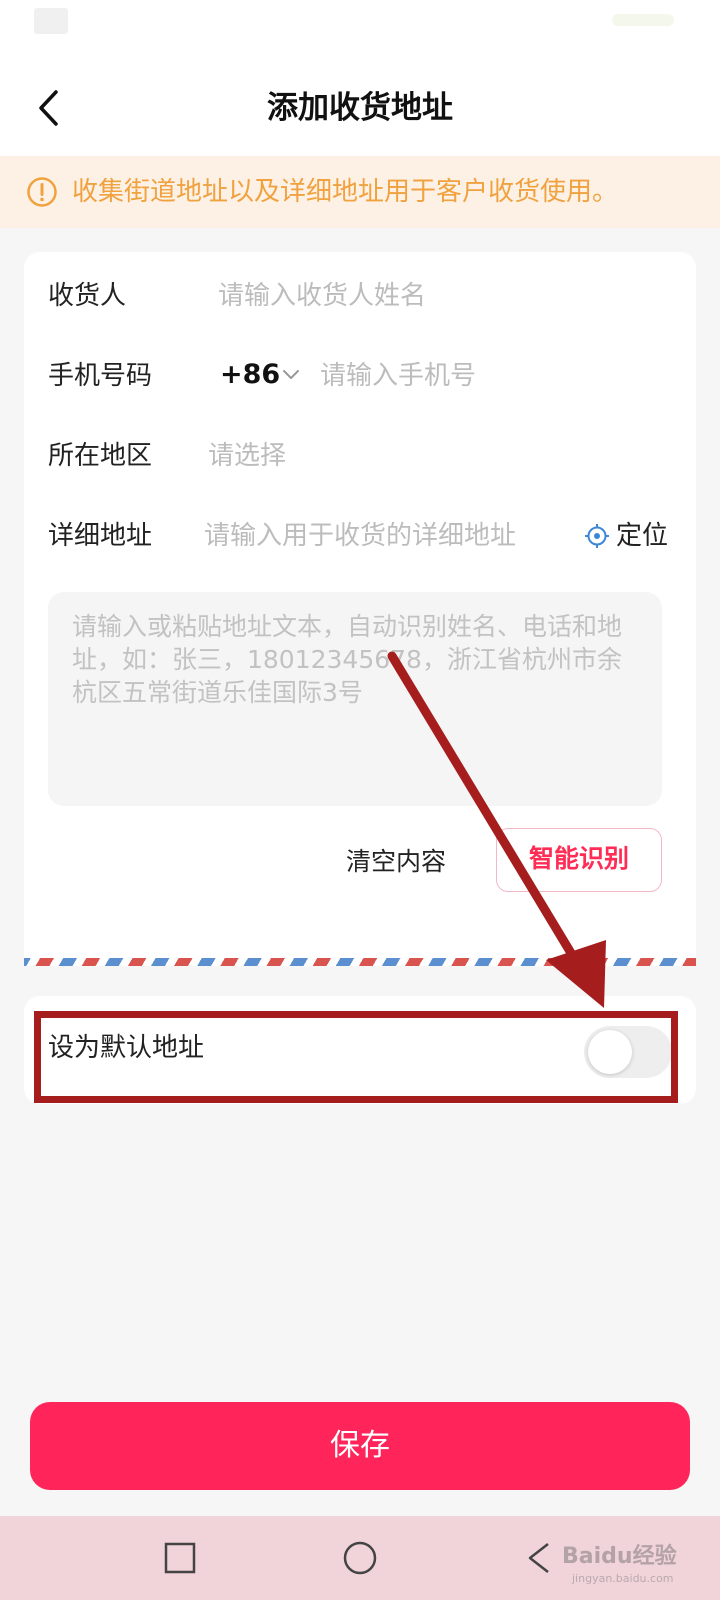 The width and height of the screenshot is (720, 1600). I want to click on watermark-url: jingyan.baidu.com, so click(623, 1578).